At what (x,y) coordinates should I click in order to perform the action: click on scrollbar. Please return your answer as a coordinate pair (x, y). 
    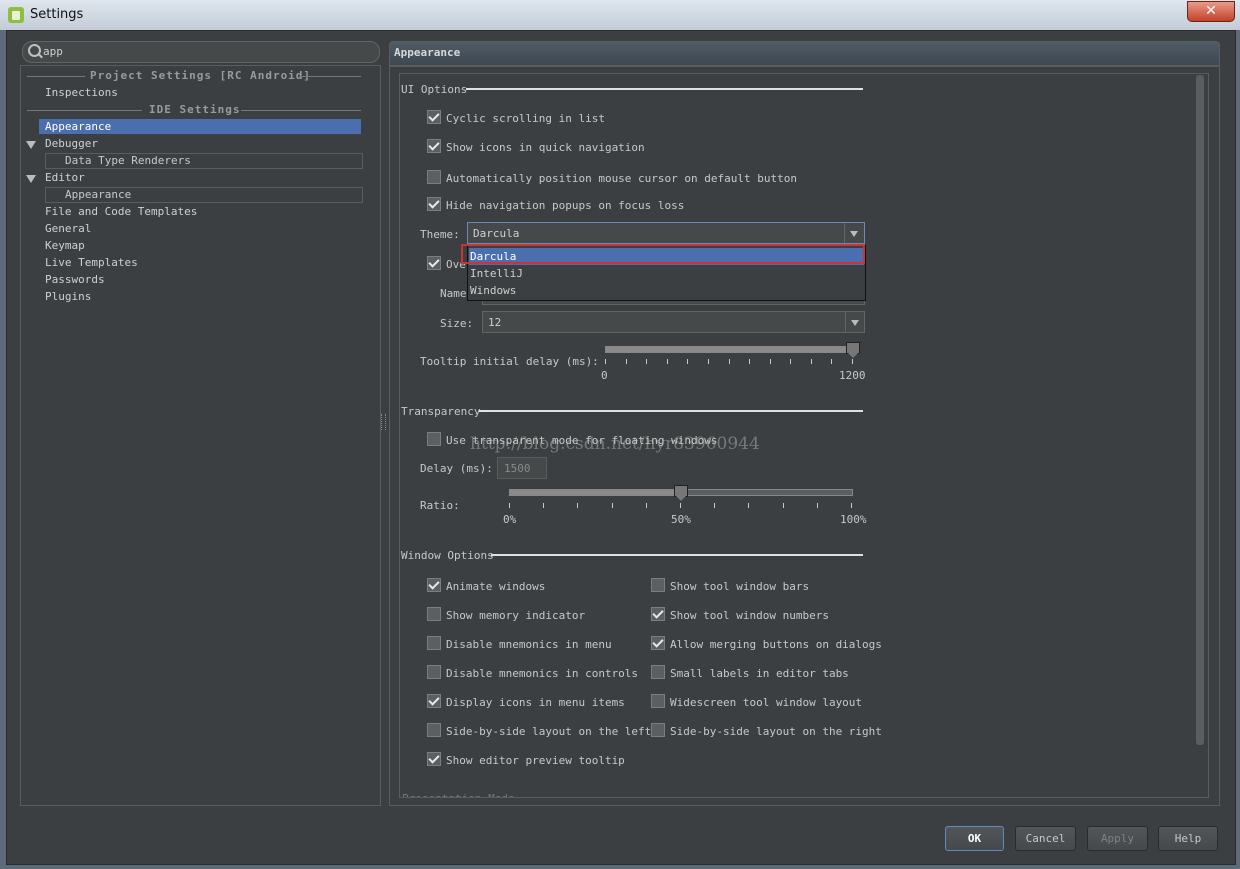
    Looking at the image, I should click on (1200, 410).